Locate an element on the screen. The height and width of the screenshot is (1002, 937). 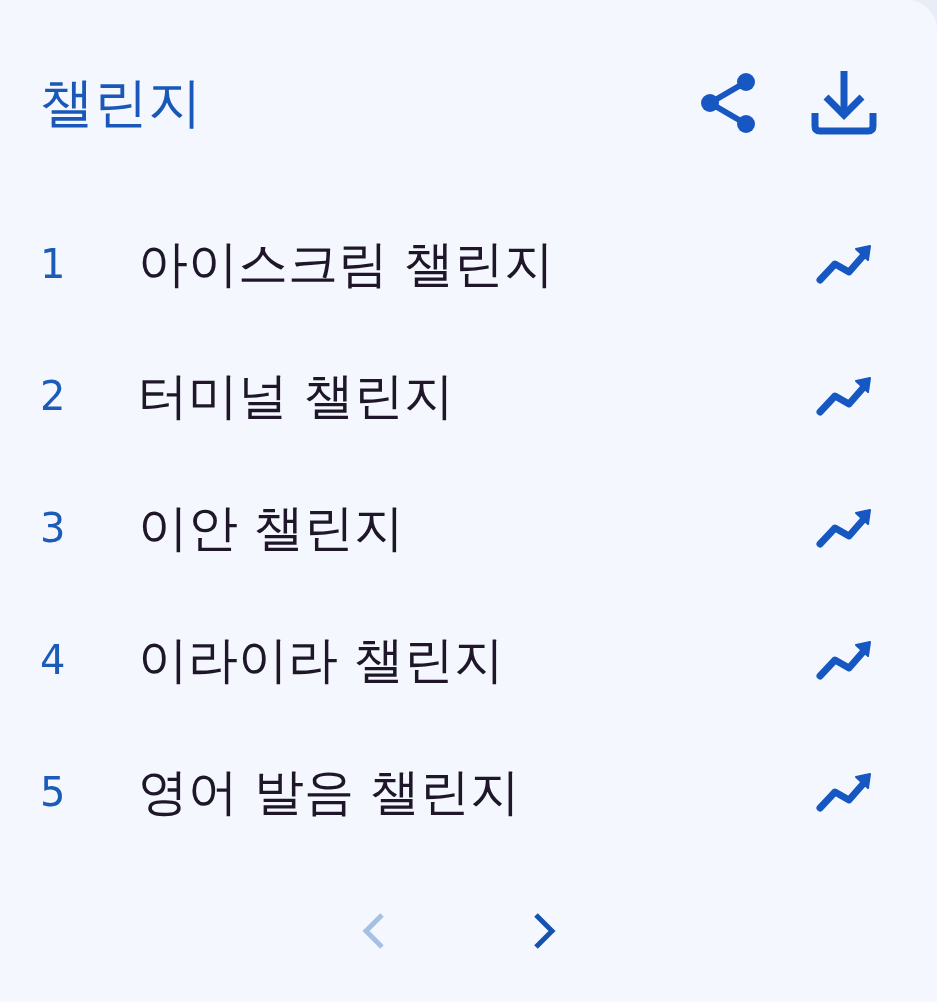
trend-item: 이안 챌린지 is located at coordinates (477, 528).